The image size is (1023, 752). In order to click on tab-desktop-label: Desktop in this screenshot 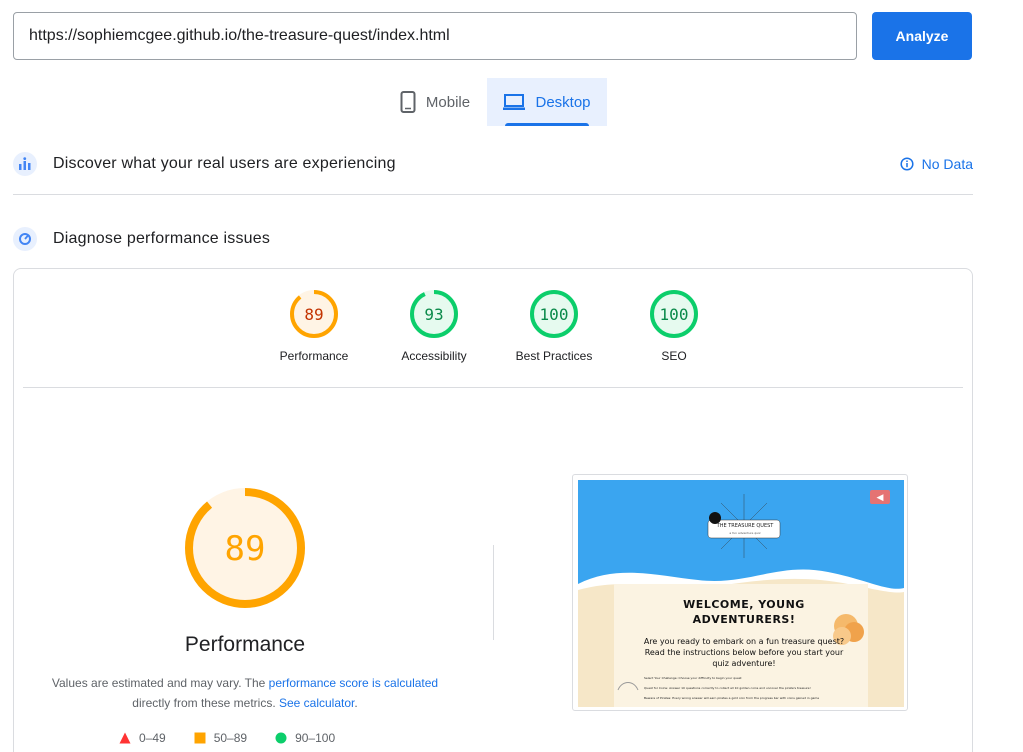, I will do `click(563, 102)`.